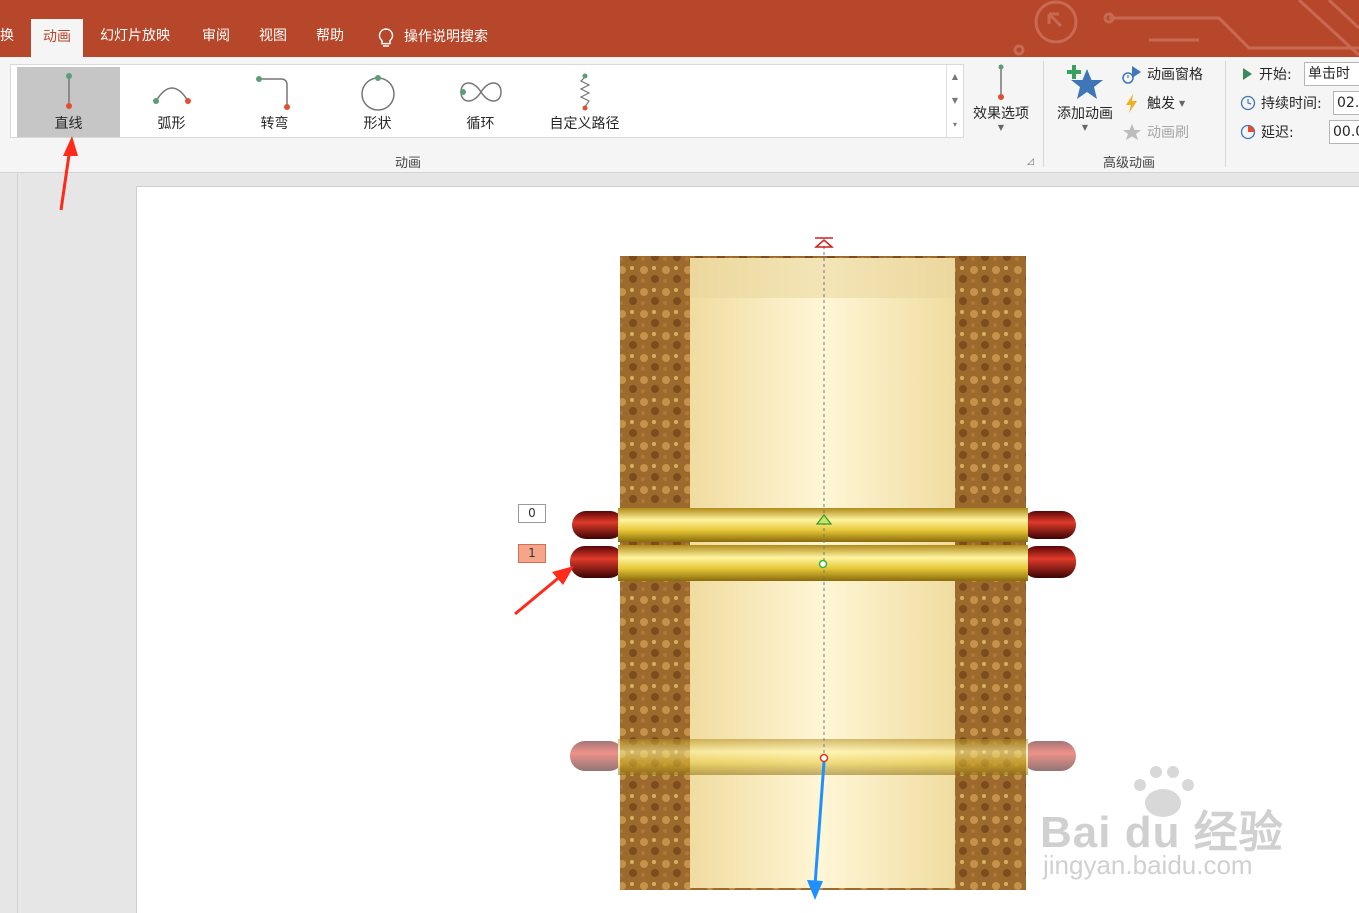  Describe the element at coordinates (532, 513) in the screenshot. I see `animation-order-tag: 0` at that location.